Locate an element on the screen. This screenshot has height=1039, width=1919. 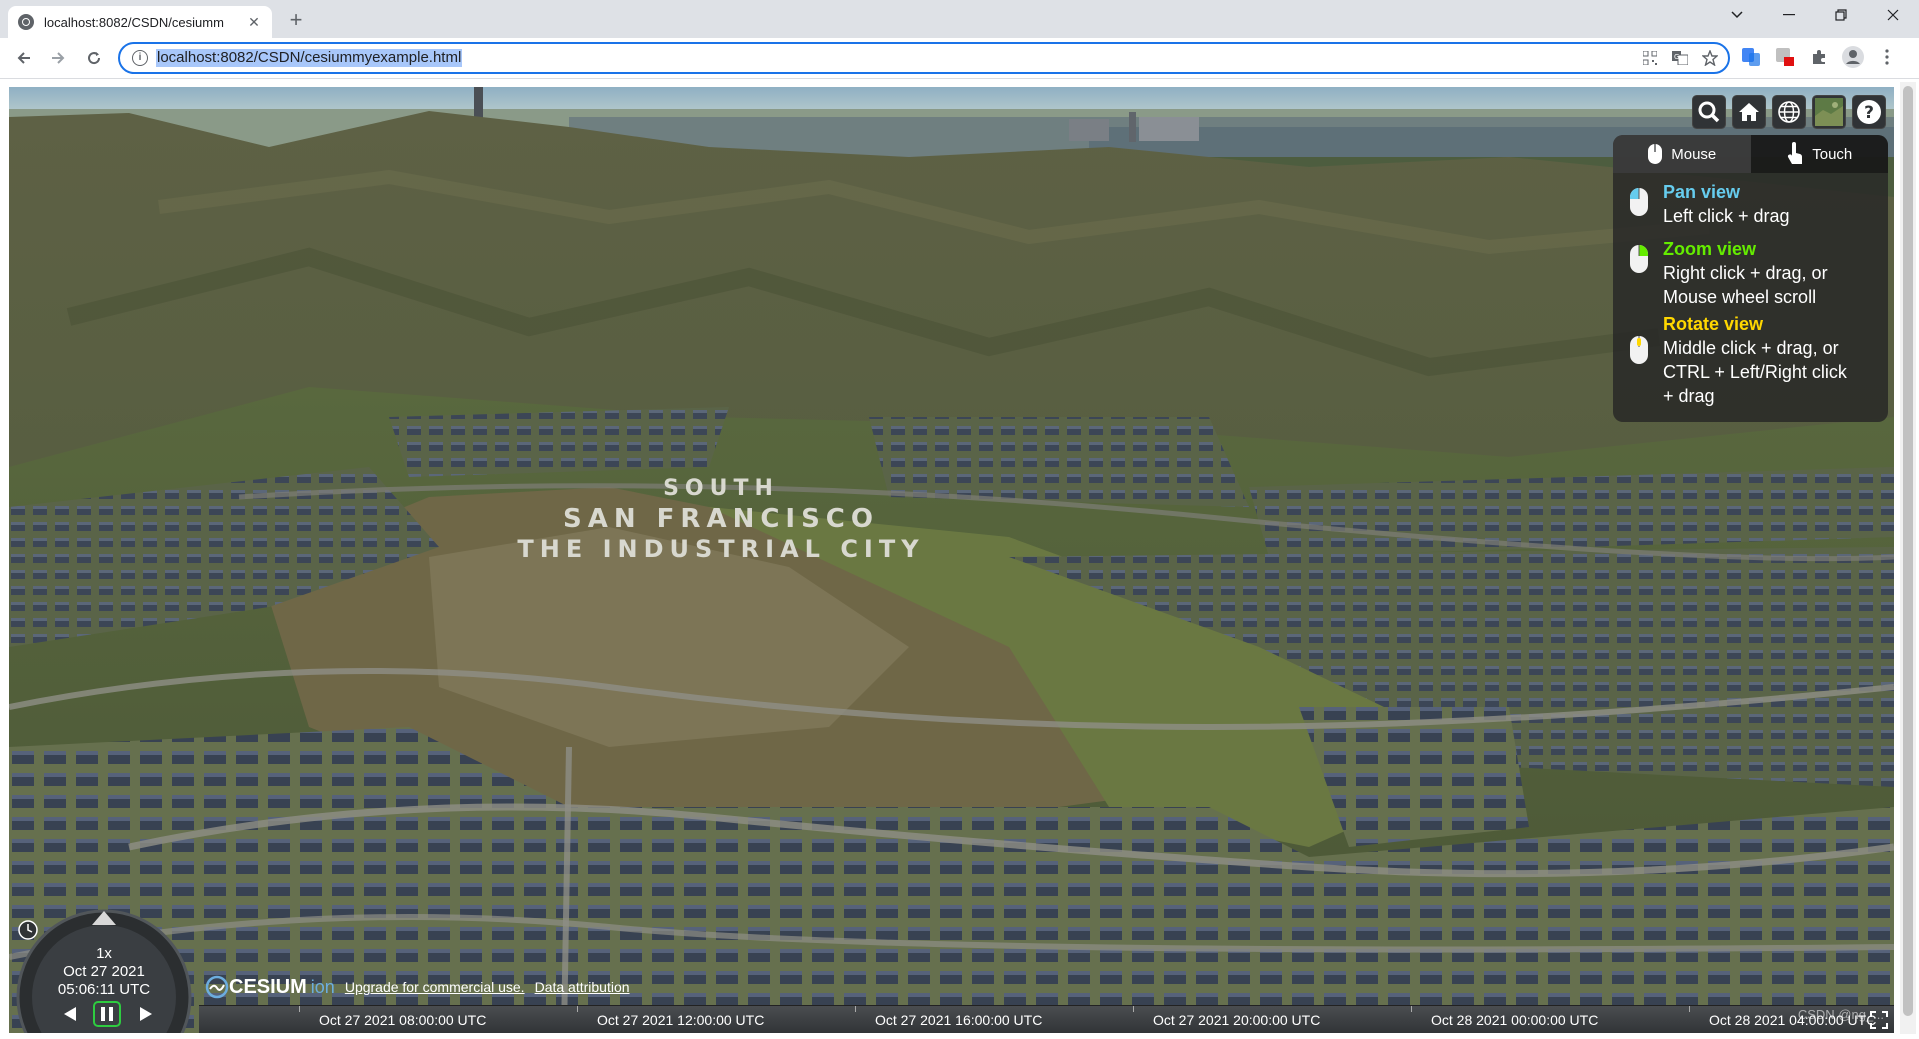
more-menu-icon is located at coordinates (1887, 57).